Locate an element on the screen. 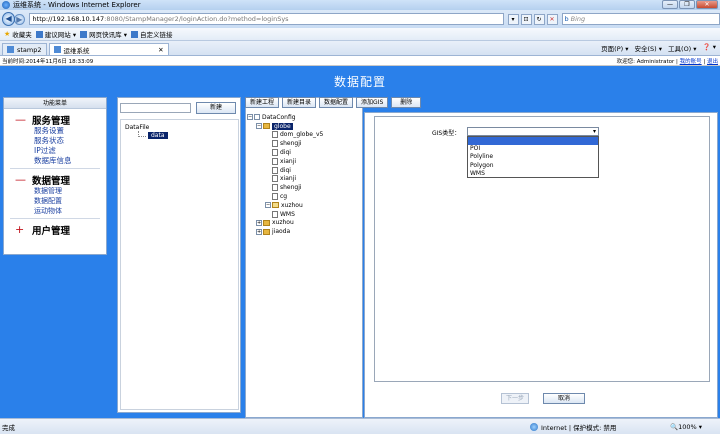 The height and width of the screenshot is (434, 720). tree-row: xianji is located at coordinates (303, 161).